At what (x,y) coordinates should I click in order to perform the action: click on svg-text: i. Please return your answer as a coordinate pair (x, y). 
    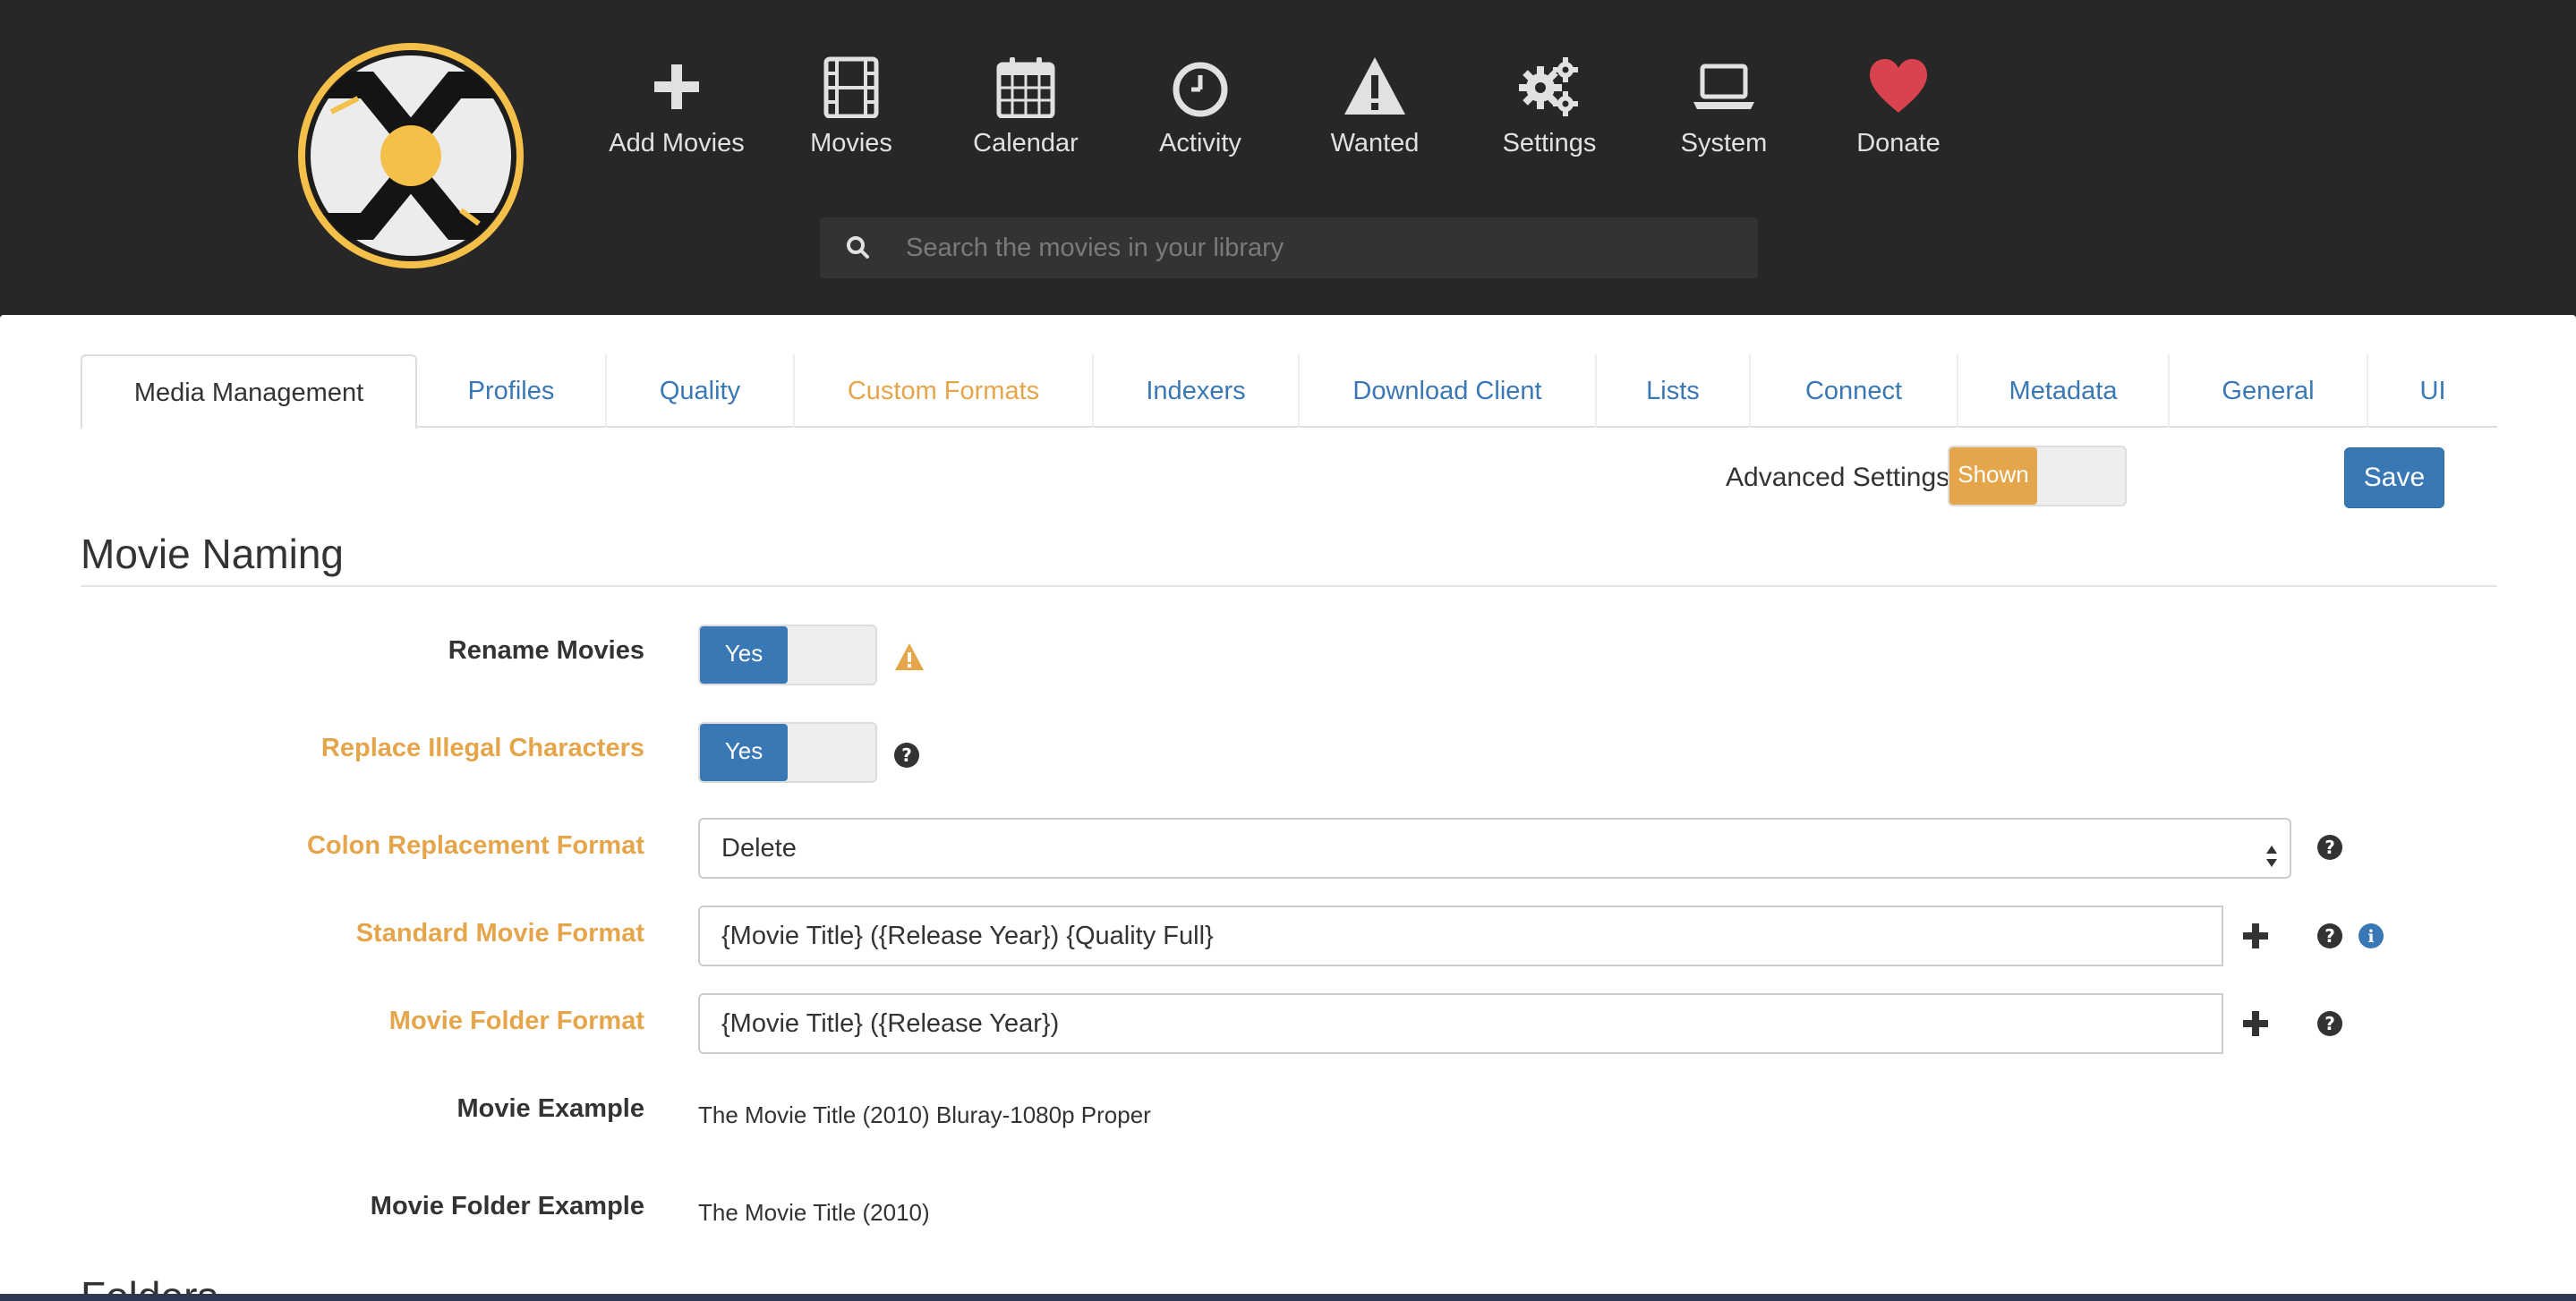
    Looking at the image, I should click on (2370, 937).